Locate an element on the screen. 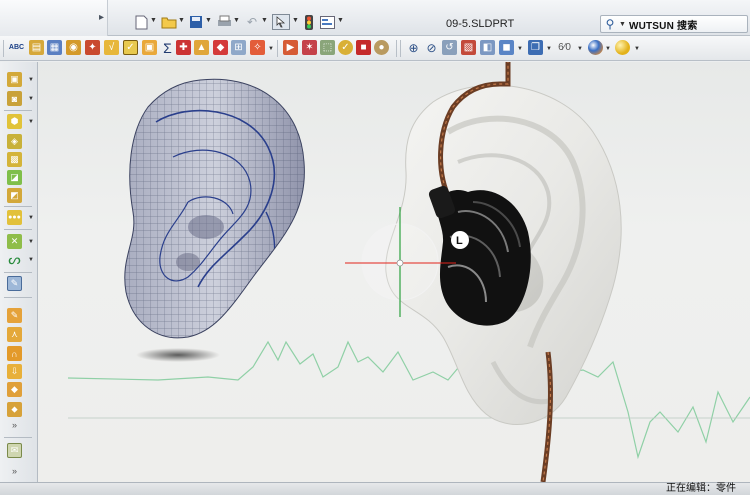 The image size is (750, 495). extrude-dropdown-icon: ▼ is located at coordinates (31, 80).